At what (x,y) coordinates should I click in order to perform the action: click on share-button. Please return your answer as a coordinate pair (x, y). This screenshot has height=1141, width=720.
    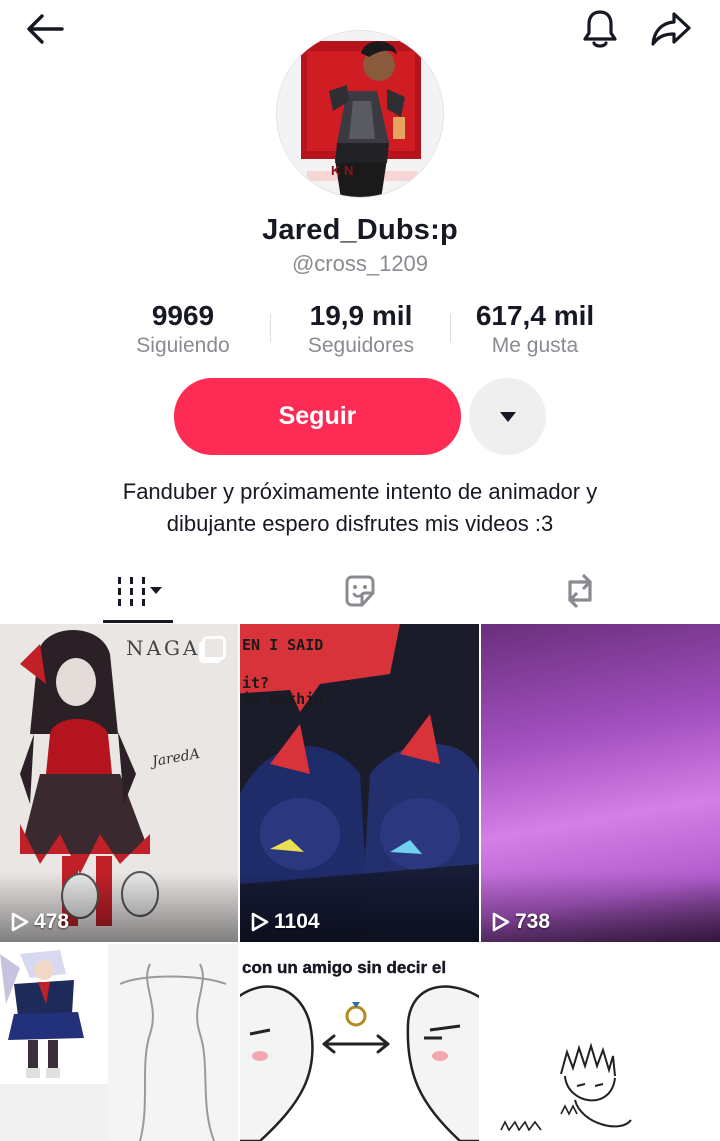
    Looking at the image, I should click on (671, 29).